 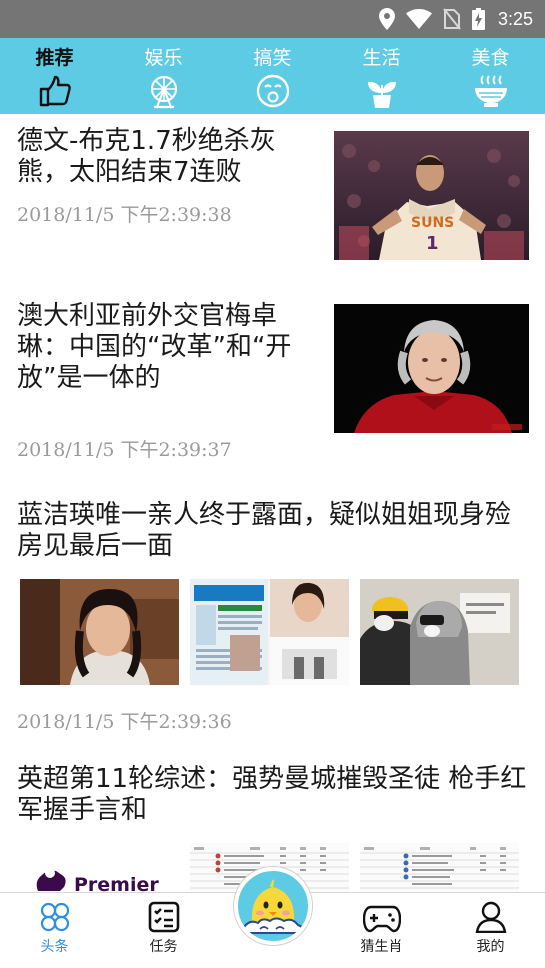 I want to click on category-tabs: 推荐 娱乐 搞笑 生活 美食, so click(x=272, y=76).